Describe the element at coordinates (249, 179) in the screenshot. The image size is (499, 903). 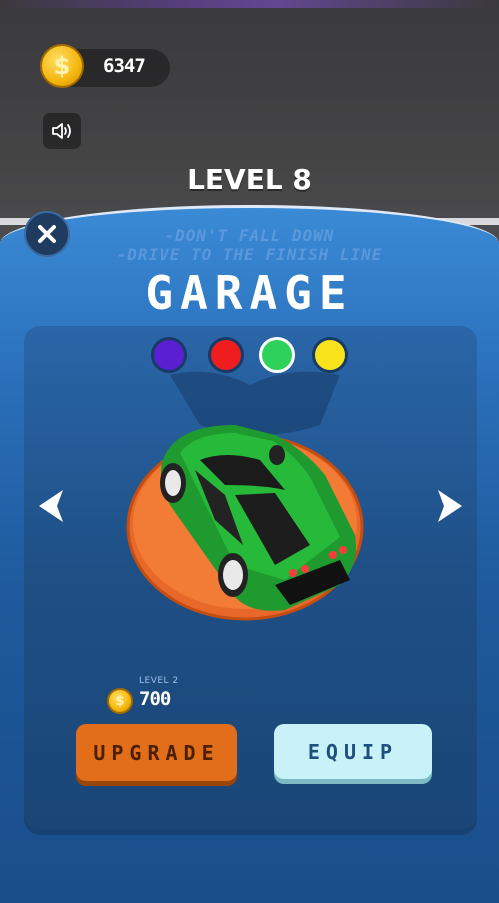
I see `level-title: LEVEL 8` at that location.